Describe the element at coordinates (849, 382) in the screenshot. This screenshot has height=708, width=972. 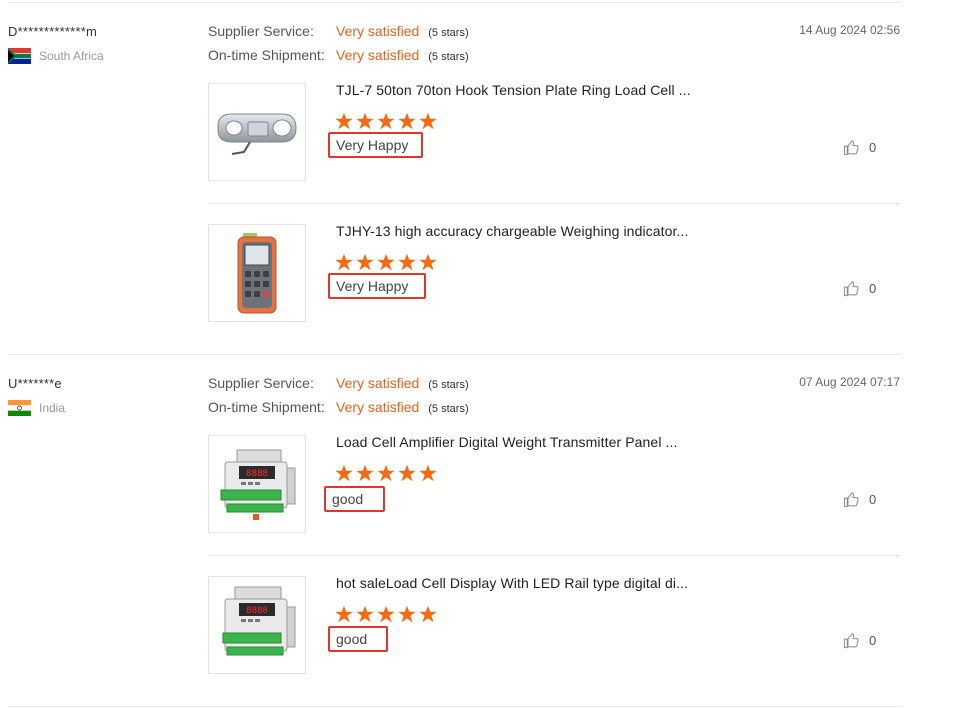
I see `review-date: 07 Aug 2024 07:17` at that location.